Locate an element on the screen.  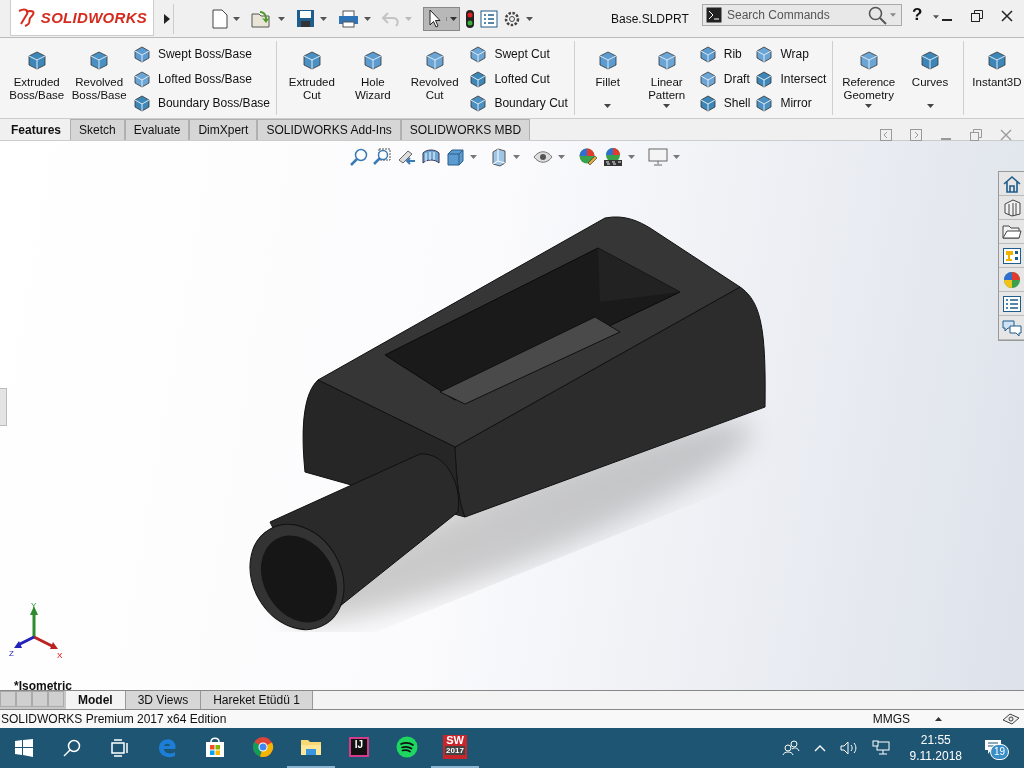
select-button is located at coordinates (441, 18).